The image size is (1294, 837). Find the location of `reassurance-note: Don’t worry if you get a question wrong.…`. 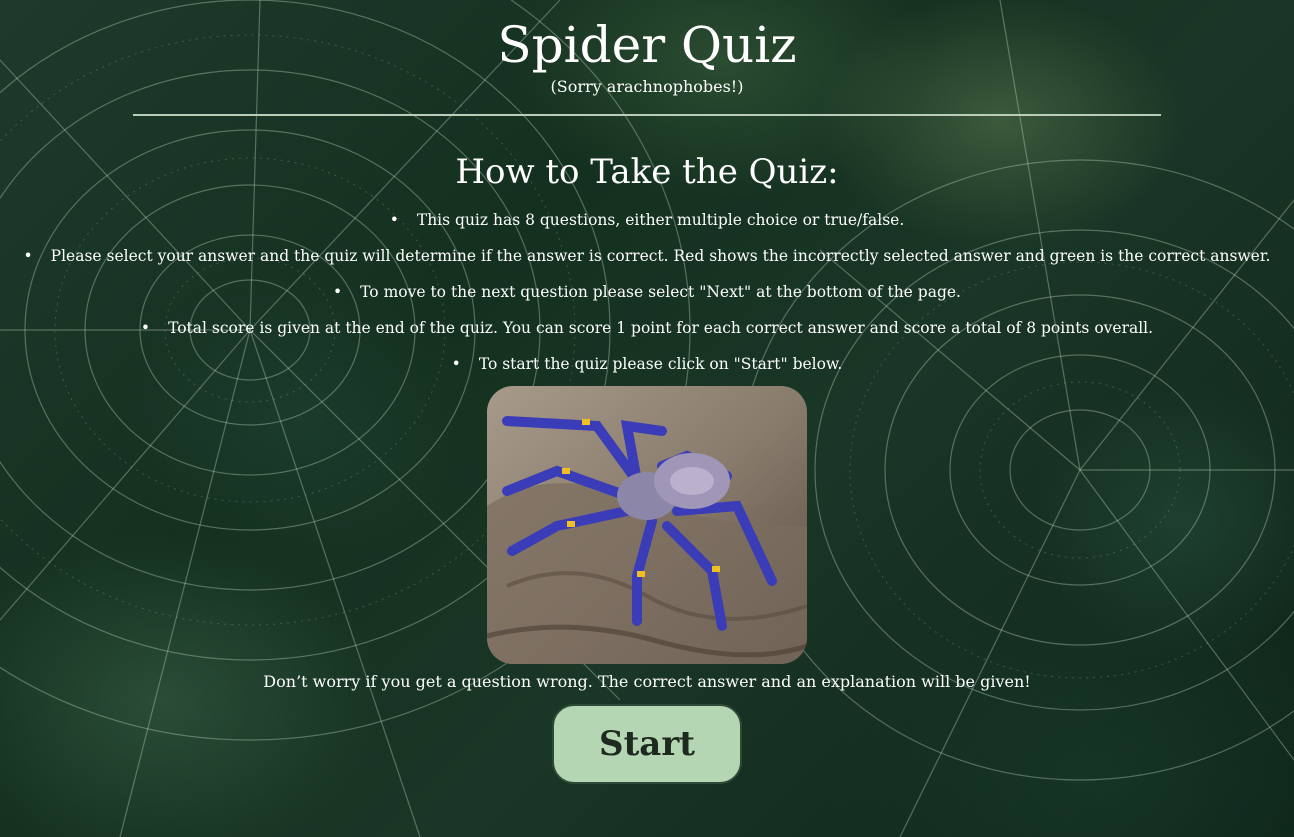

reassurance-note: Don’t worry if you get a question wrong.… is located at coordinates (647, 681).